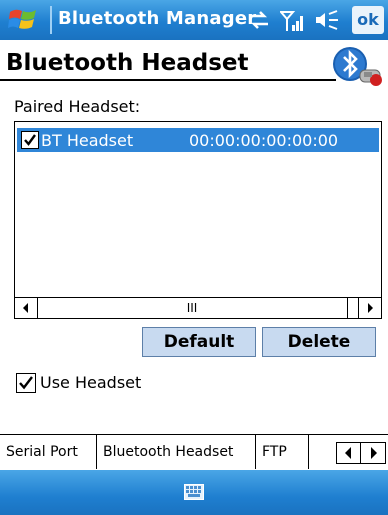  I want to click on signal-icon, so click(293, 21).